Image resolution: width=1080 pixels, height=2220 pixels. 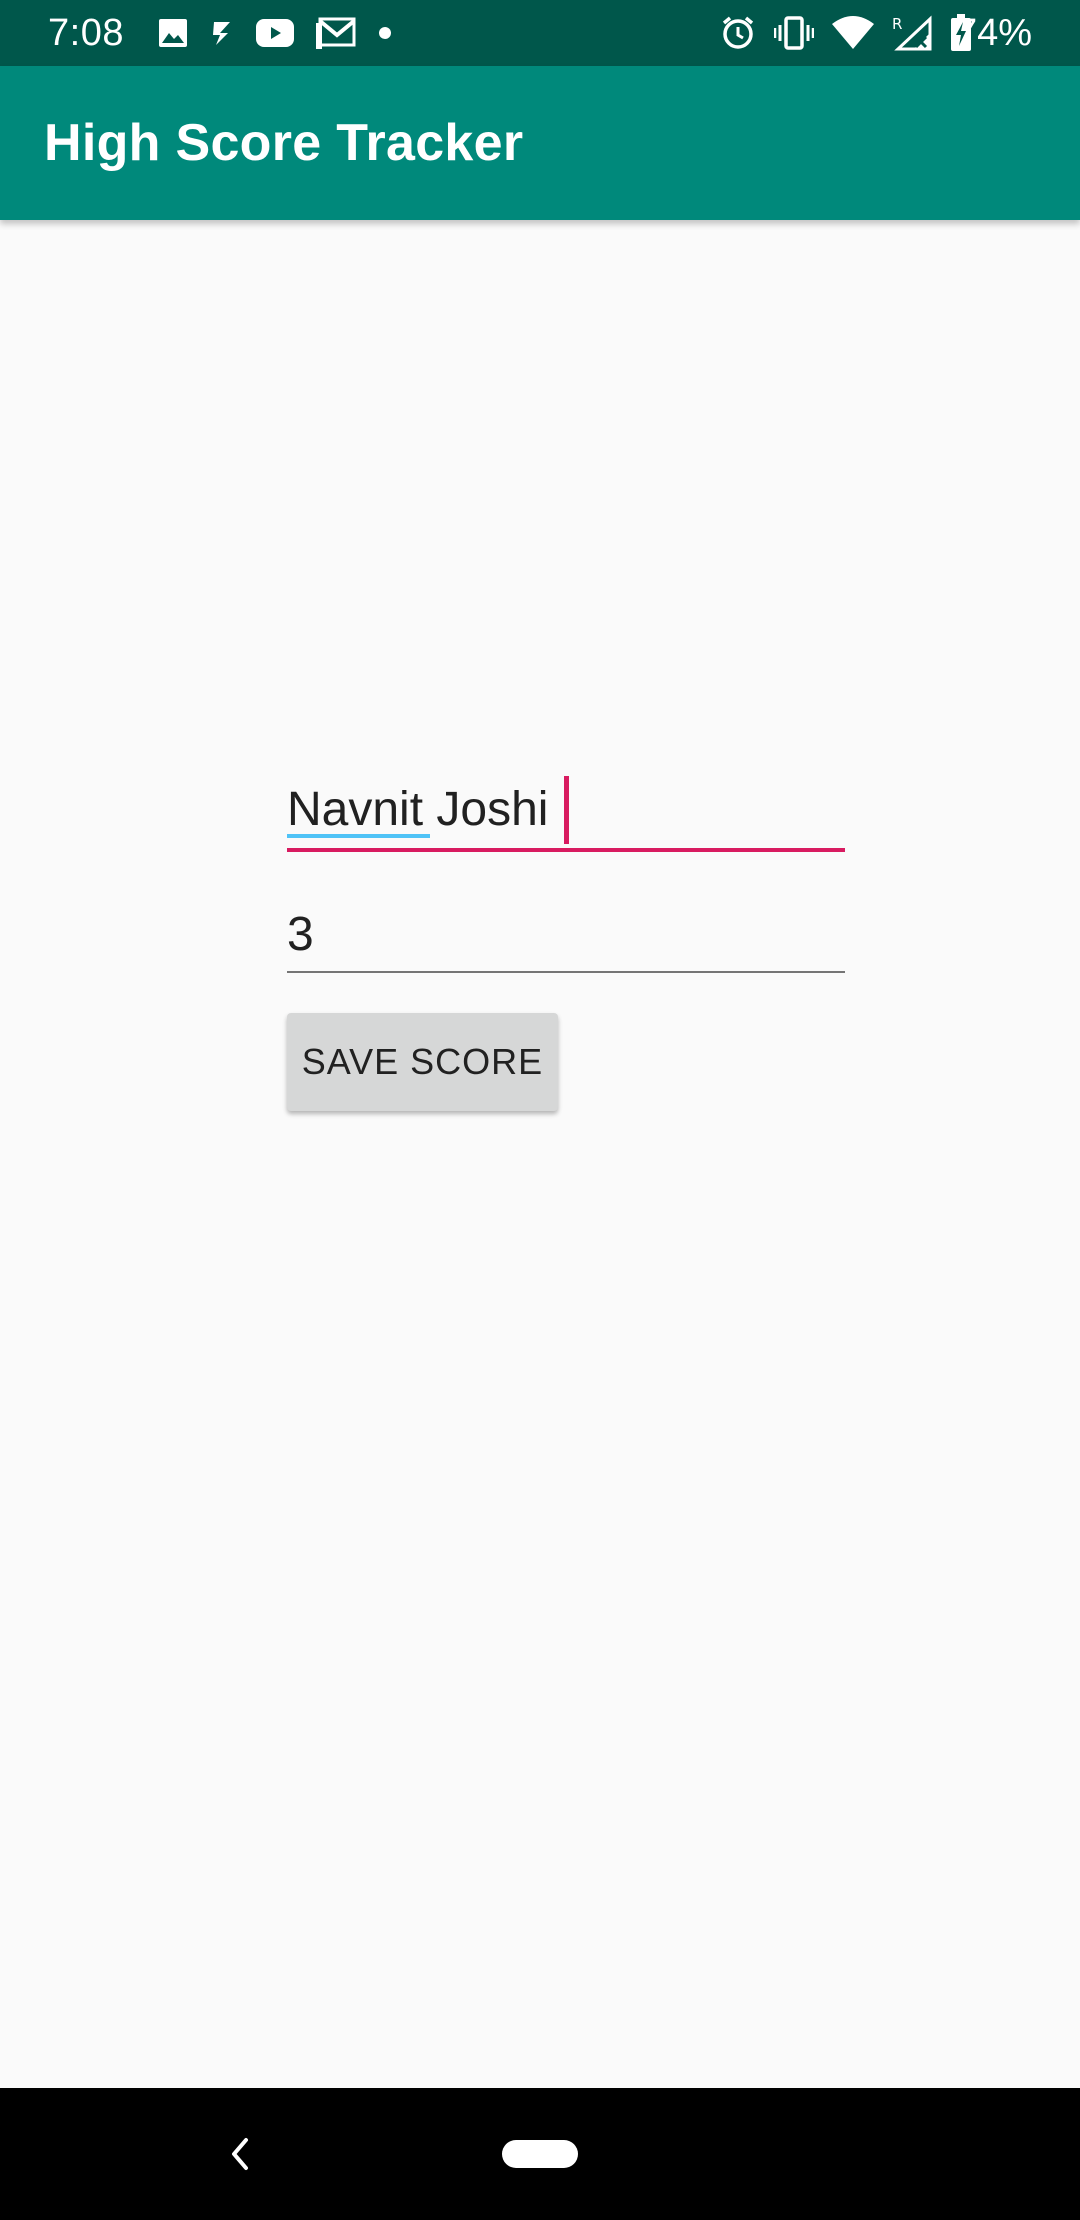 I want to click on gmail-icon, so click(x=336, y=33).